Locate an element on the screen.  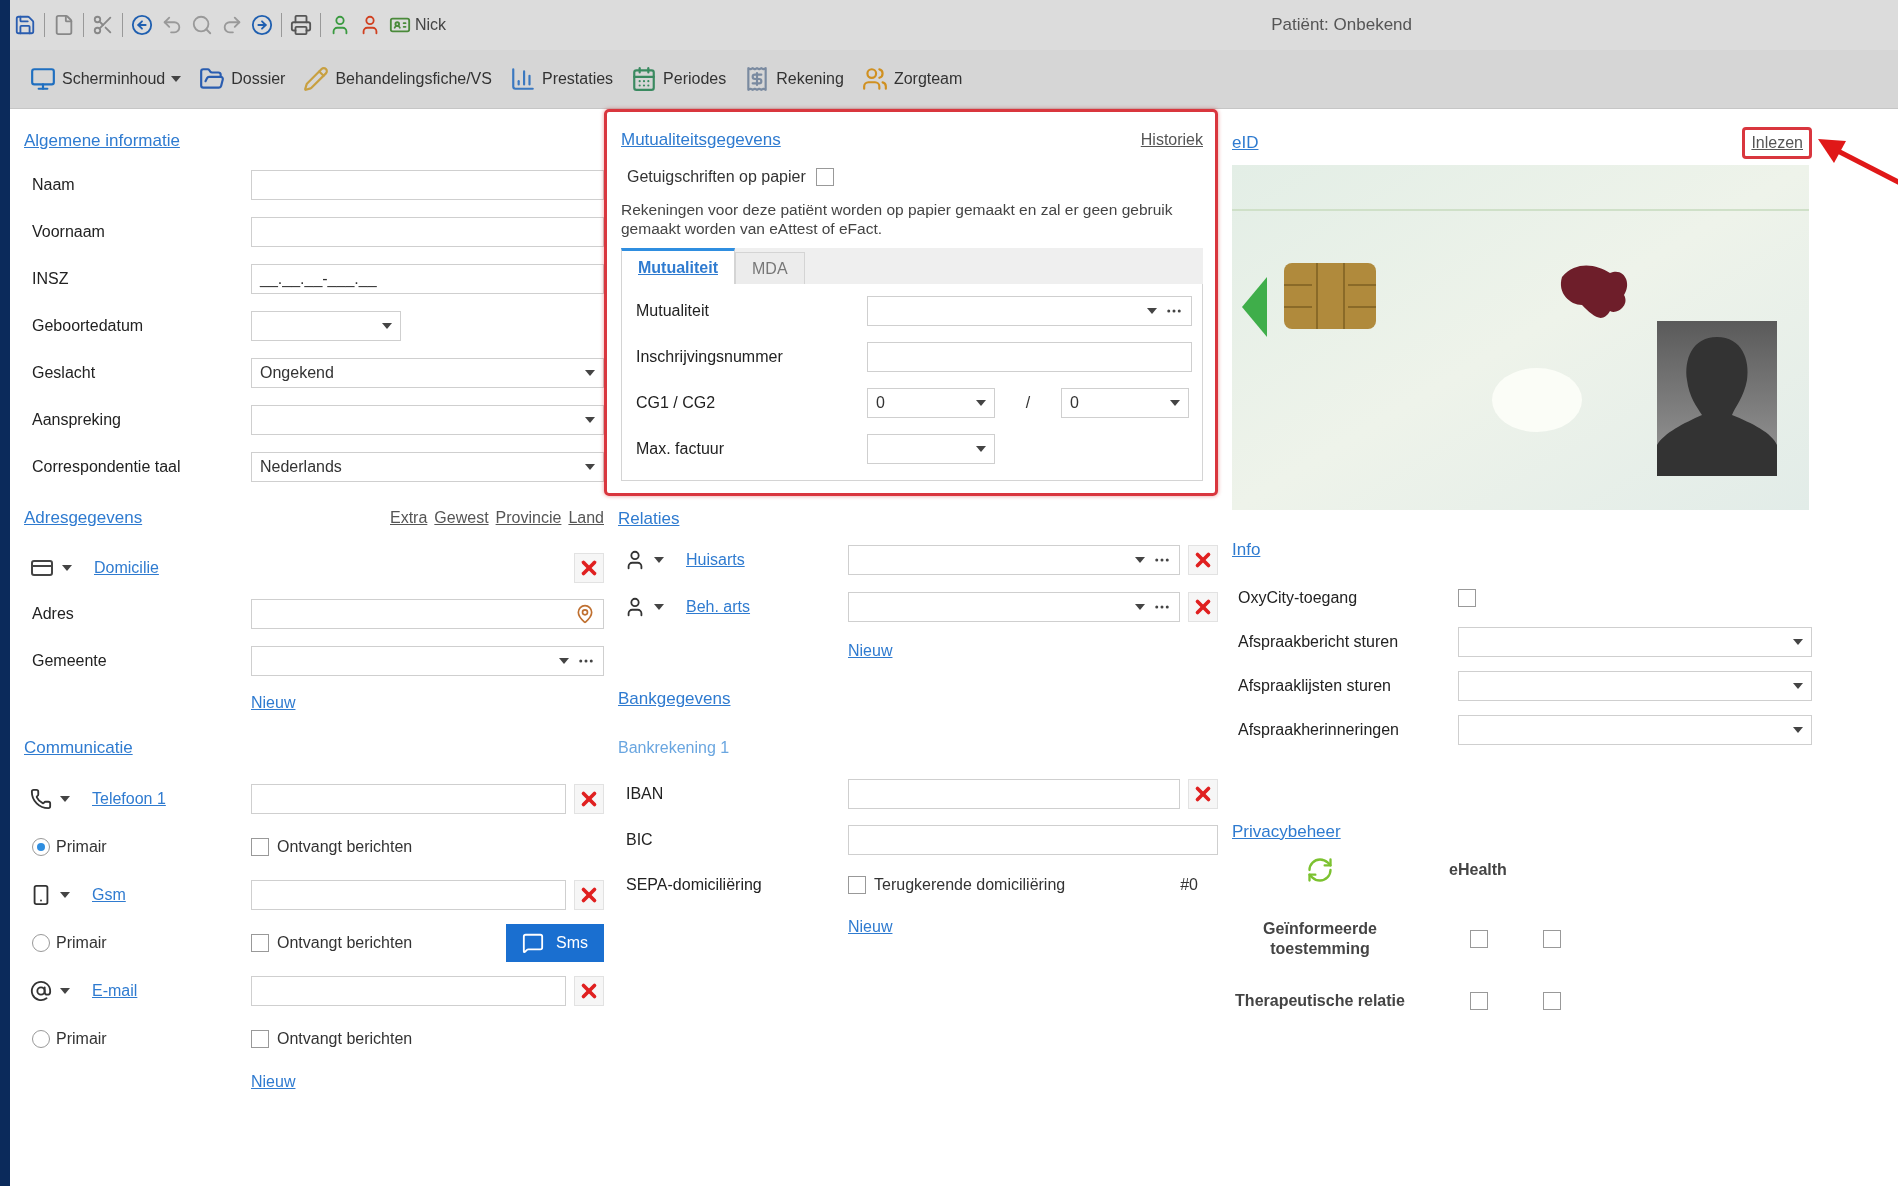
menu-button: Rekening is located at coordinates (794, 79).